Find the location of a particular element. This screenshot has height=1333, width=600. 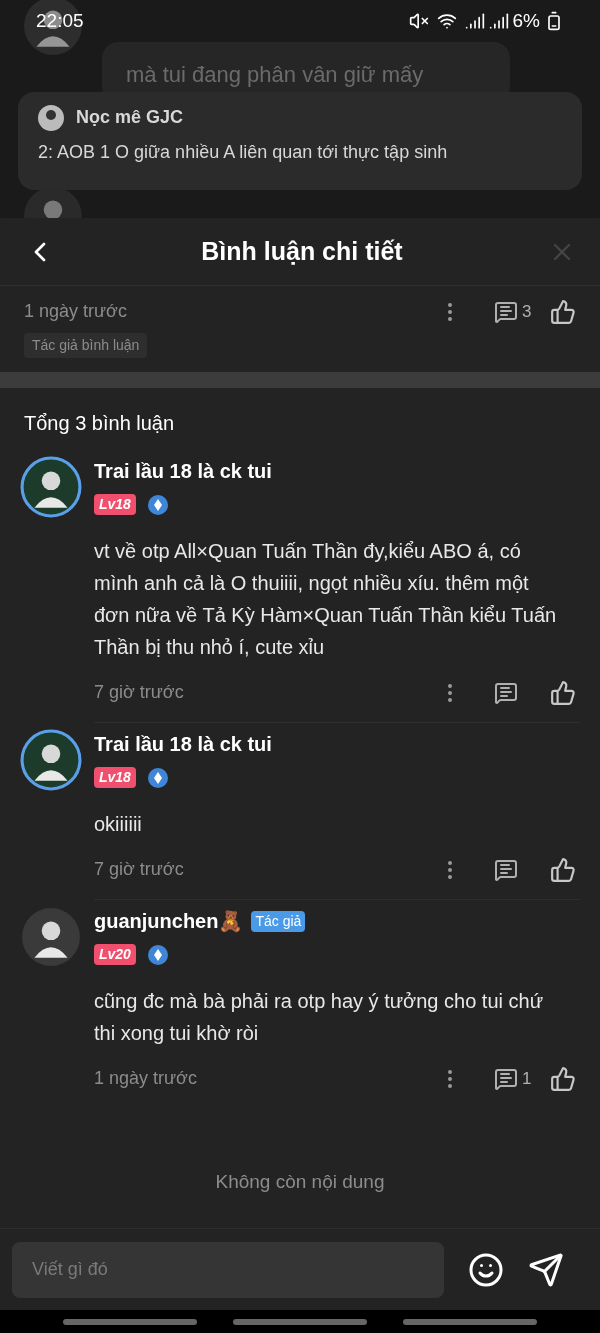

reply-count: 1 is located at coordinates (527, 1078).